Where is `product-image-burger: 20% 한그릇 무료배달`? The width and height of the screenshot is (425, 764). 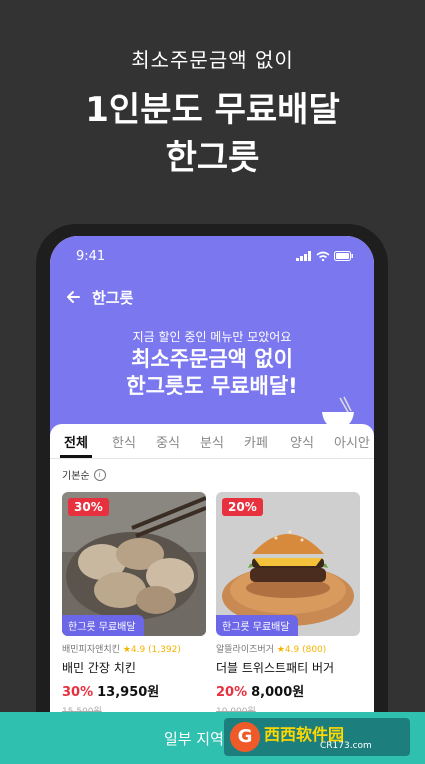
product-image-burger: 20% 한그릇 무료배달 is located at coordinates (288, 564).